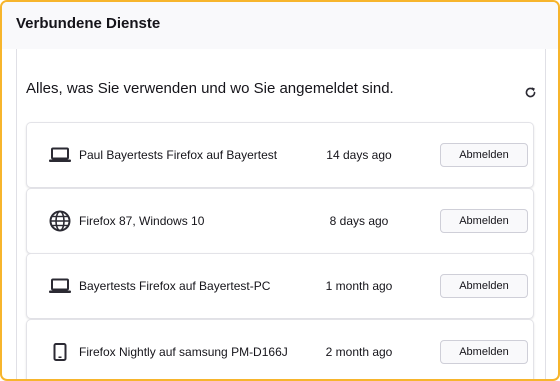 This screenshot has width=560, height=381. I want to click on device-last-seen: 1 month ago, so click(359, 286).